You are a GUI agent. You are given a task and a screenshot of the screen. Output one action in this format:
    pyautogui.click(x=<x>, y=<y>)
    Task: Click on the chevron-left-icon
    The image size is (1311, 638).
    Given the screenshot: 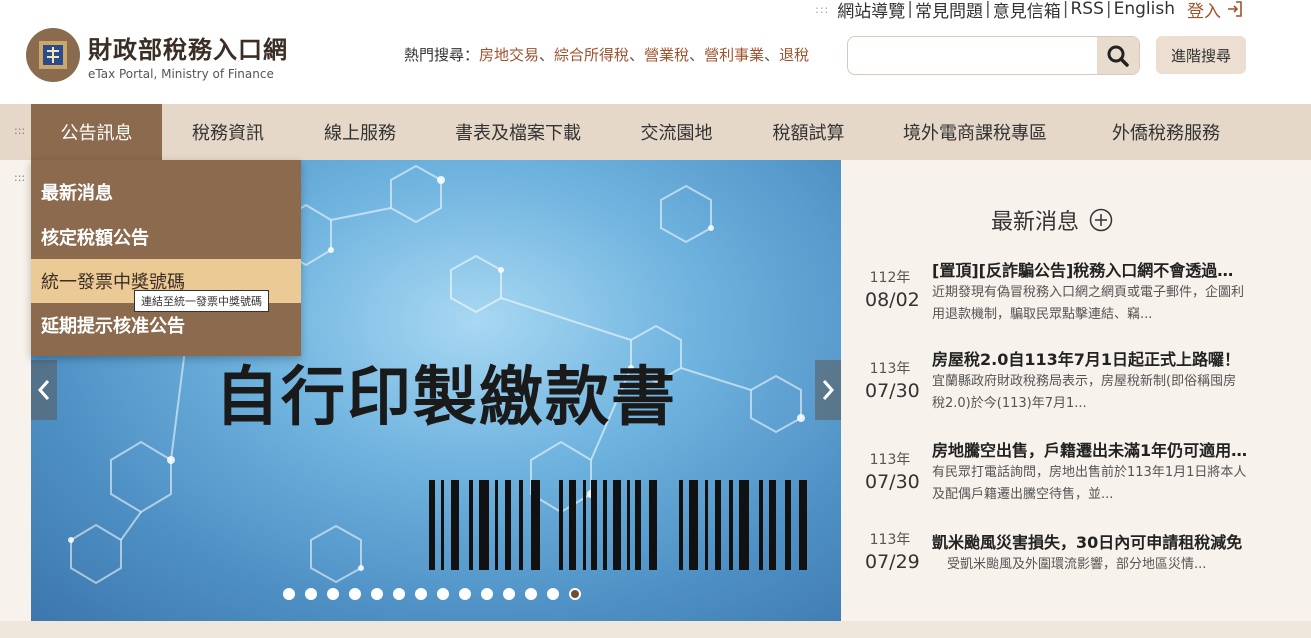 What is the action you would take?
    pyautogui.click(x=43, y=390)
    